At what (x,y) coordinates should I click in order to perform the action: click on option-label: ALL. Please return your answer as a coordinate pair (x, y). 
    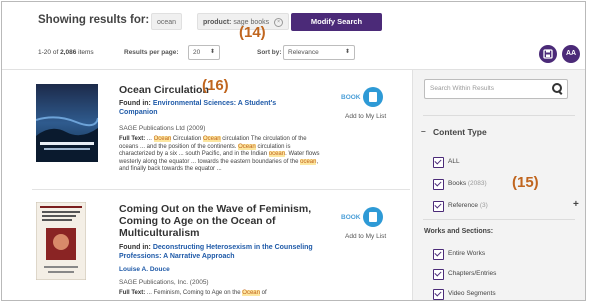
    Looking at the image, I should click on (454, 161).